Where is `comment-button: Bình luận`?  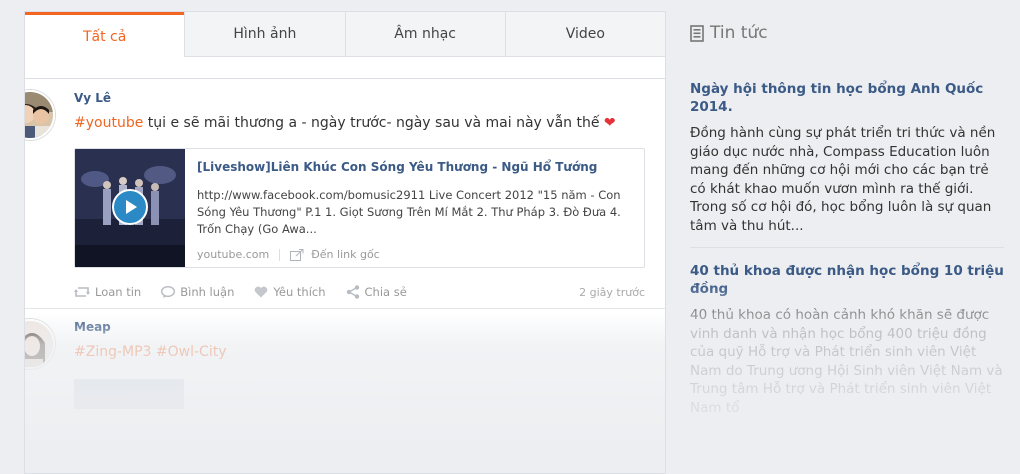
comment-button: Bình luận is located at coordinates (197, 292).